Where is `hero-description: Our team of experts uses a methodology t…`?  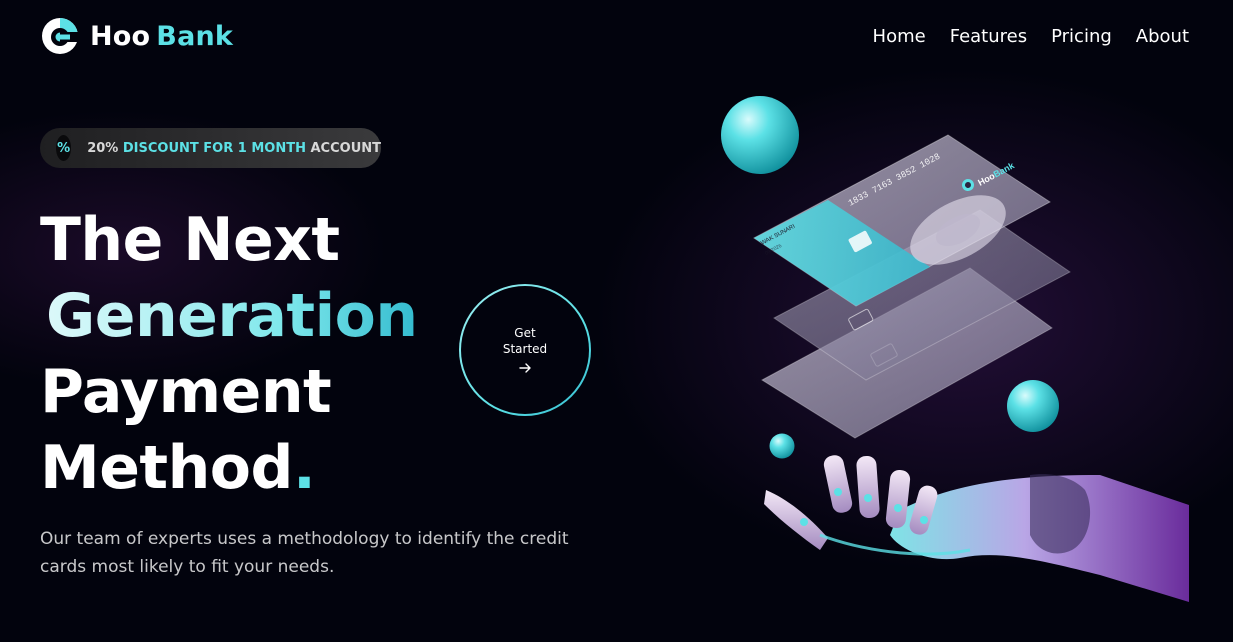 hero-description: Our team of experts uses a methodology t… is located at coordinates (304, 553).